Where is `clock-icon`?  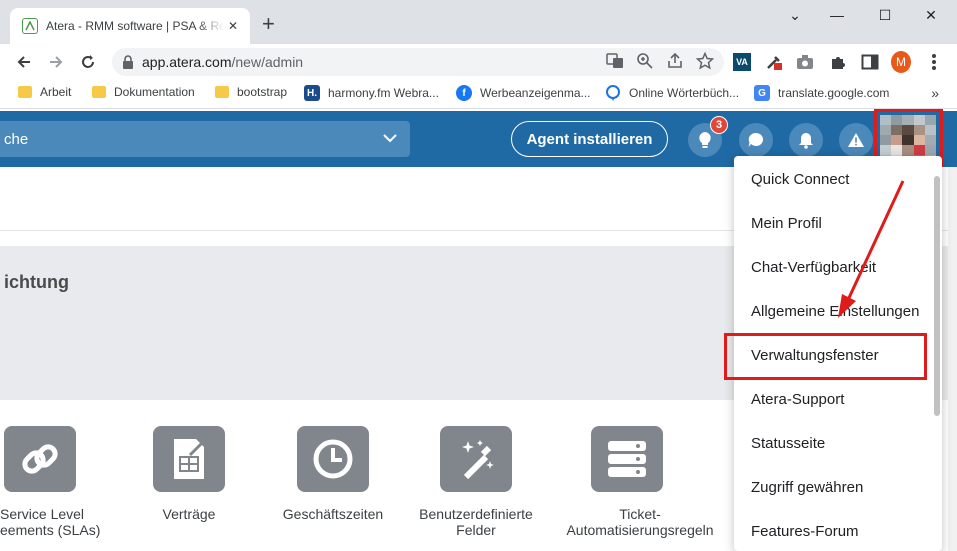 clock-icon is located at coordinates (333, 459).